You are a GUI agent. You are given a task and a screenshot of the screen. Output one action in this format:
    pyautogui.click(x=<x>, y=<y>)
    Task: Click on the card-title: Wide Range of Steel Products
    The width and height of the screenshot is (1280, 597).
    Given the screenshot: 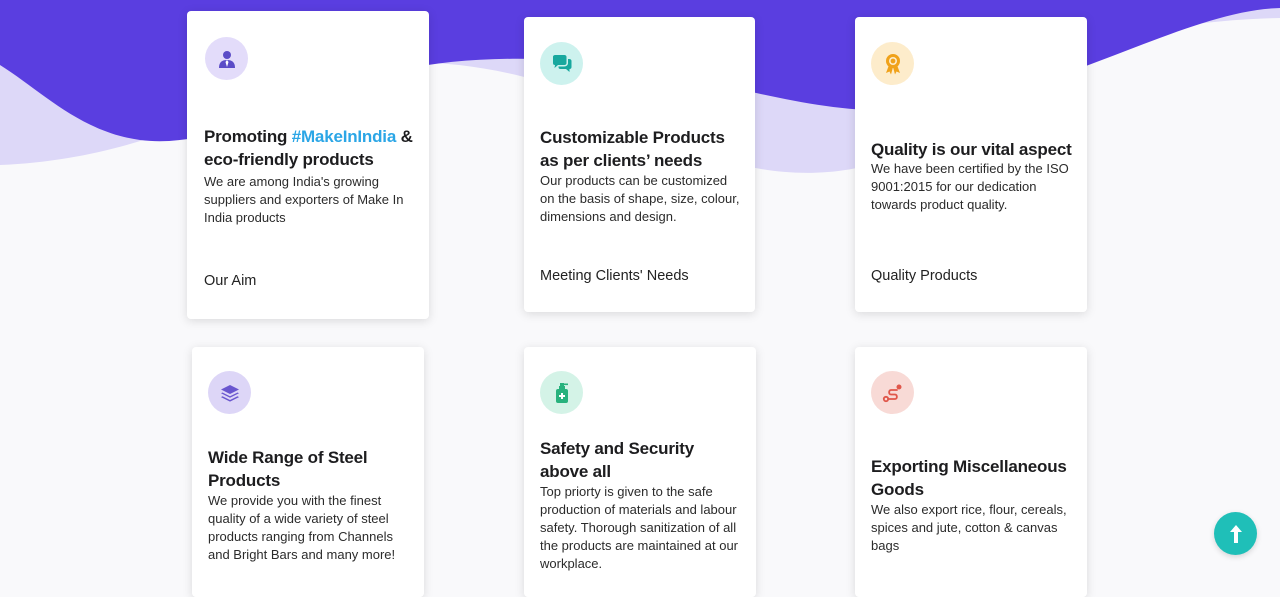 What is the action you would take?
    pyautogui.click(x=288, y=469)
    